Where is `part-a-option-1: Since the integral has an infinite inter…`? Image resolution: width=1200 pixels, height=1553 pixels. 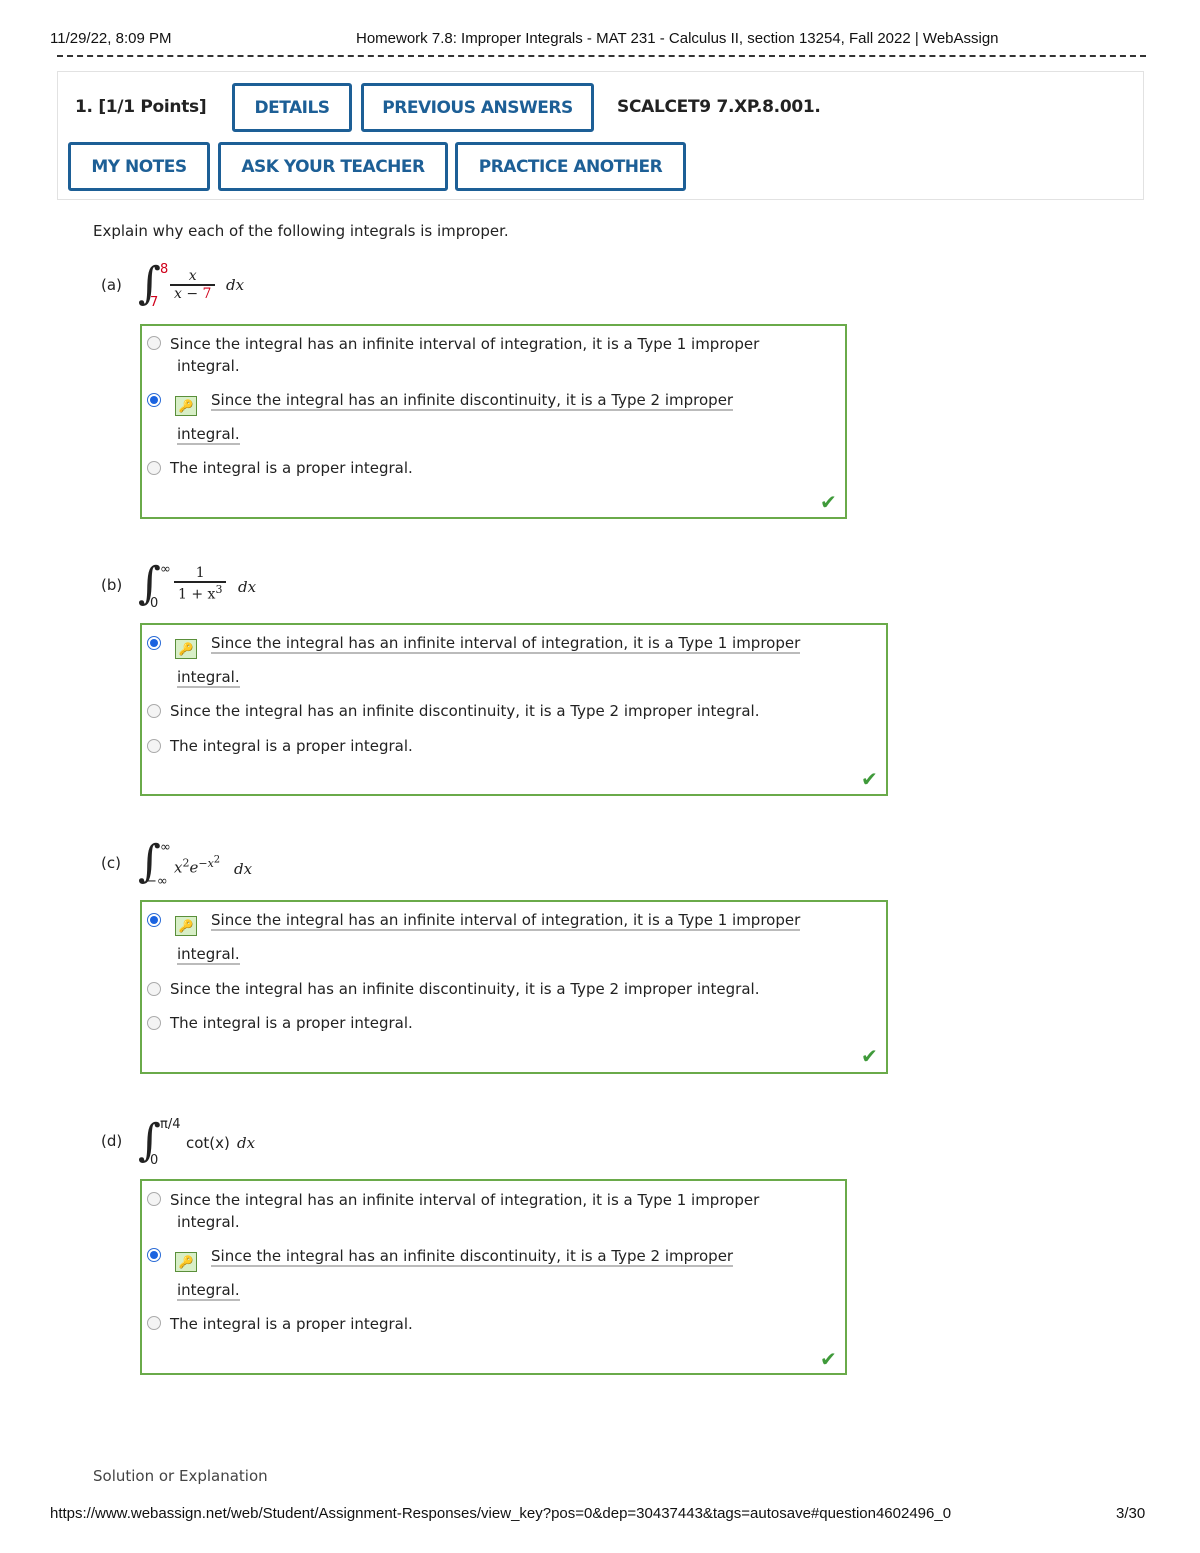
part-a-option-1: Since the integral has an infinite inter… is located at coordinates (464, 355).